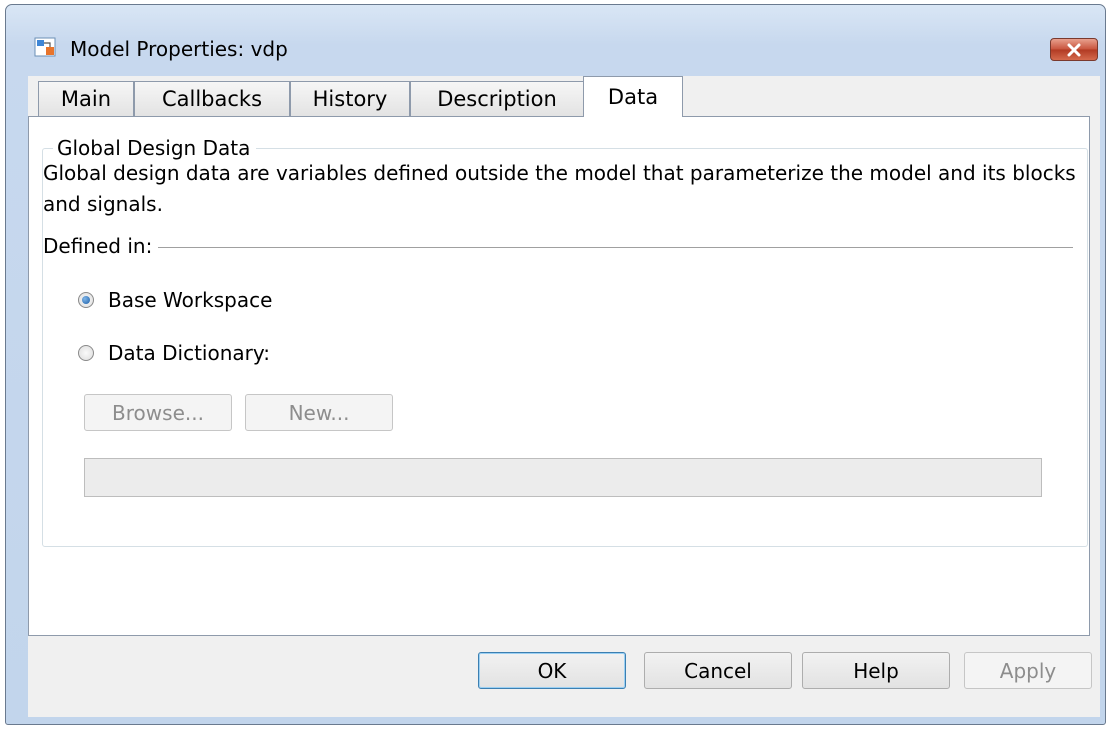  I want to click on radio-button-checked, so click(86, 300).